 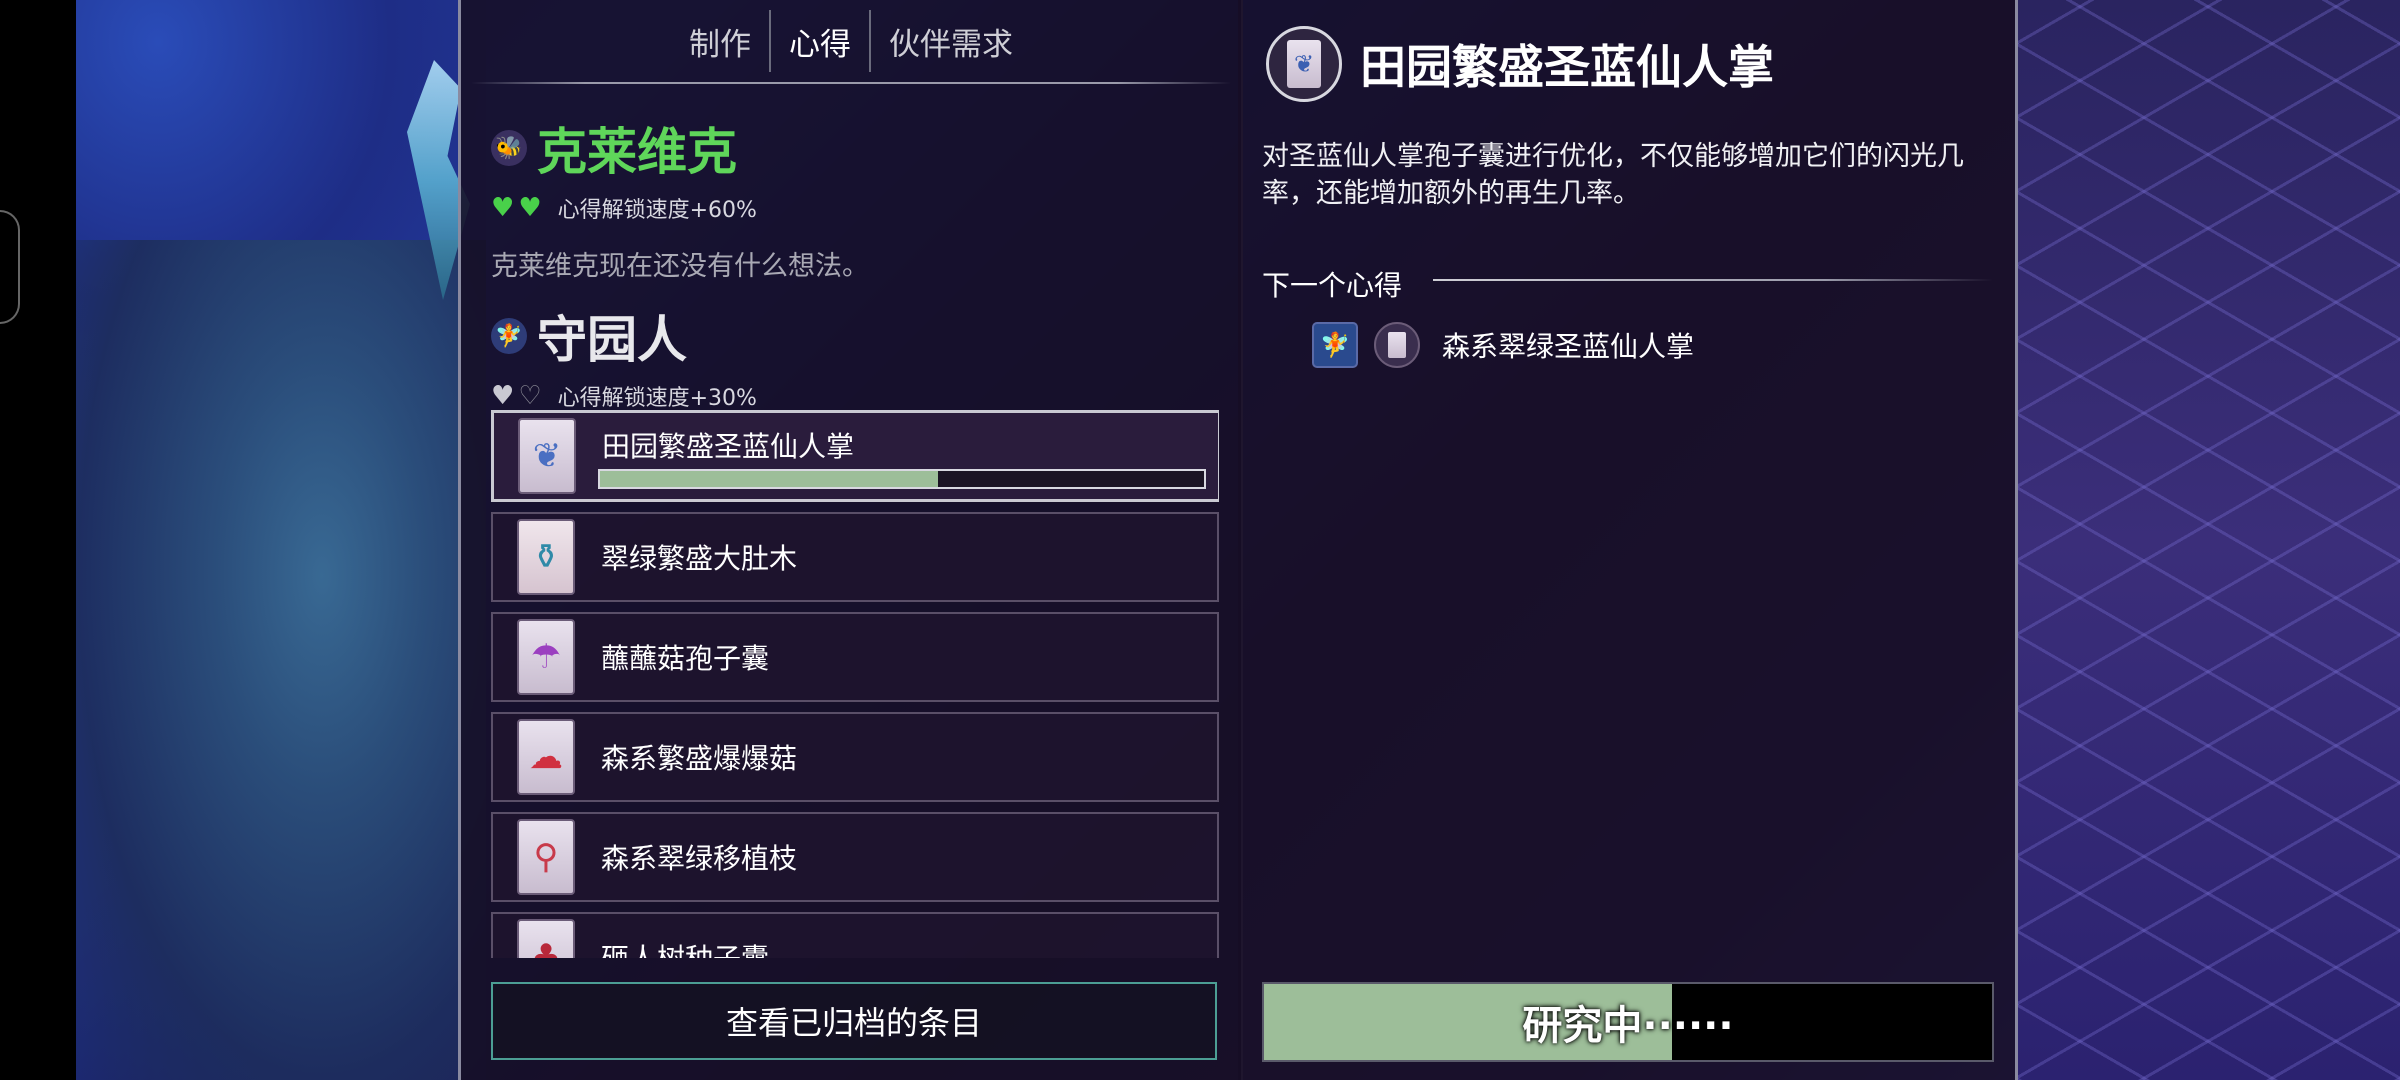 I want to click on researching-progress-bar: 研究中······, so click(x=1628, y=1022).